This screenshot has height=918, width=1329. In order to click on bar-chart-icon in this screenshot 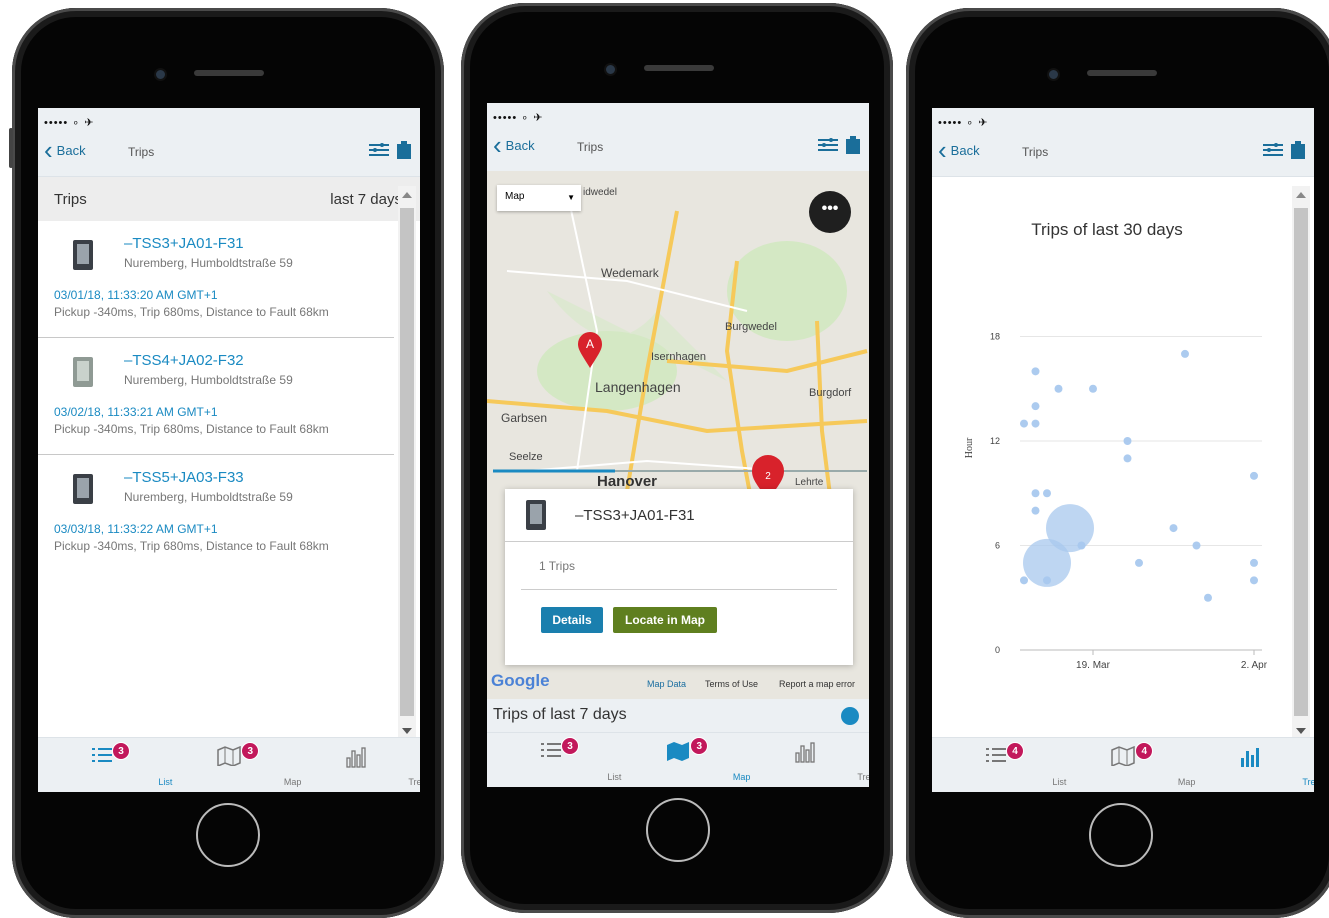, I will do `click(356, 757)`.